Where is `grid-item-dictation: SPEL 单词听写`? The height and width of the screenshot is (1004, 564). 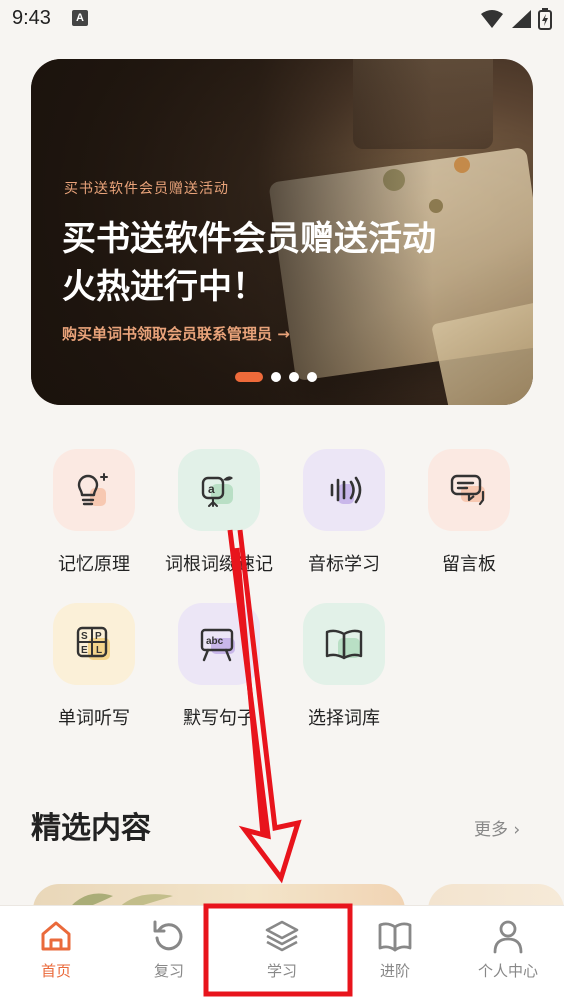
grid-item-dictation: SPEL 单词听写 is located at coordinates (94, 666).